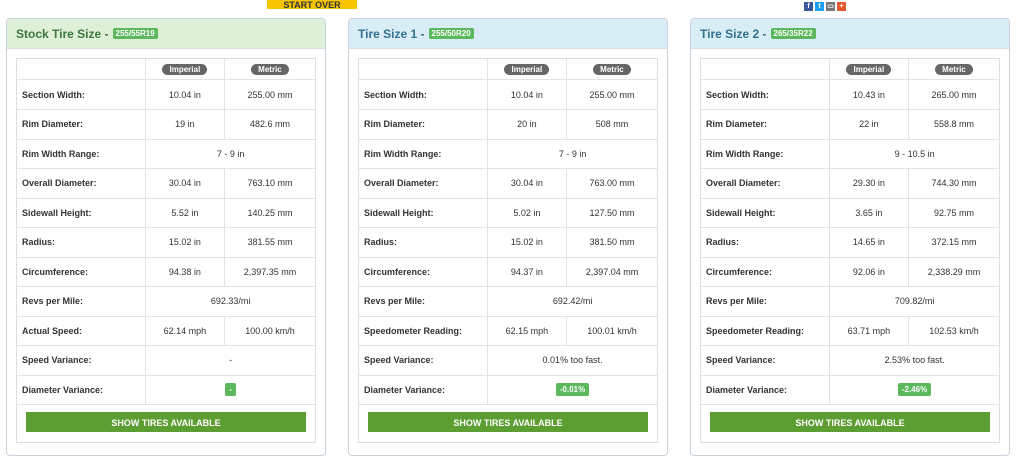  What do you see at coordinates (850, 154) in the screenshot?
I see `table-row: Rim Width Range: 9 - 10.5 in` at bounding box center [850, 154].